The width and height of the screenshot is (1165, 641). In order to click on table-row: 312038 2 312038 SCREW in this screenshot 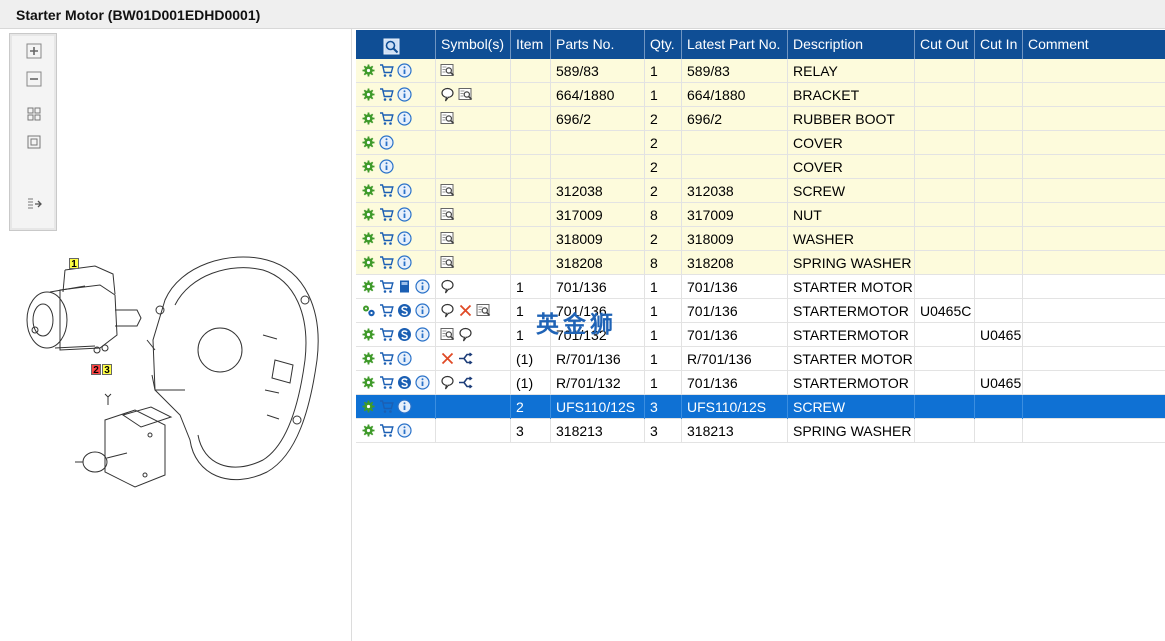, I will do `click(760, 191)`.